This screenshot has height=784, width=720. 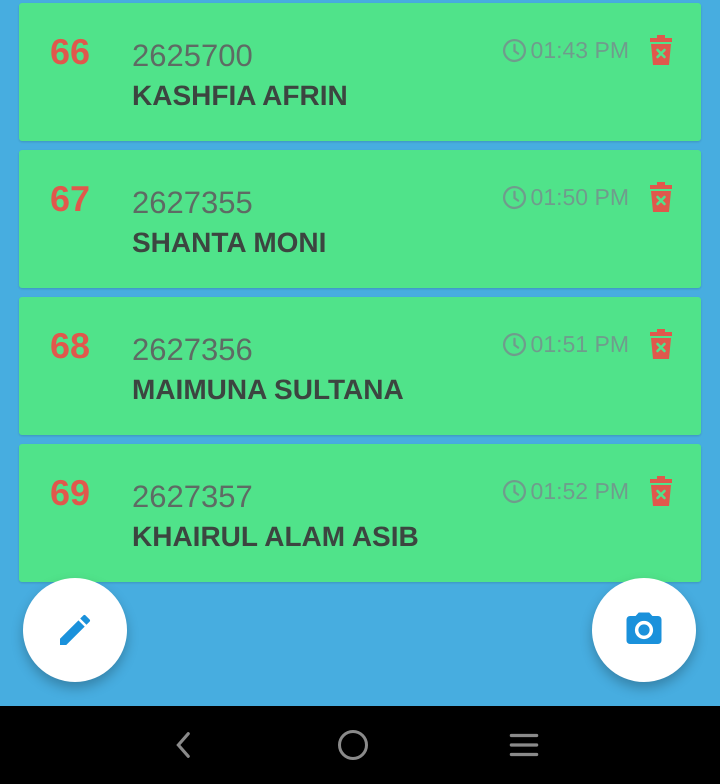 I want to click on serial-number: 67, so click(x=71, y=199).